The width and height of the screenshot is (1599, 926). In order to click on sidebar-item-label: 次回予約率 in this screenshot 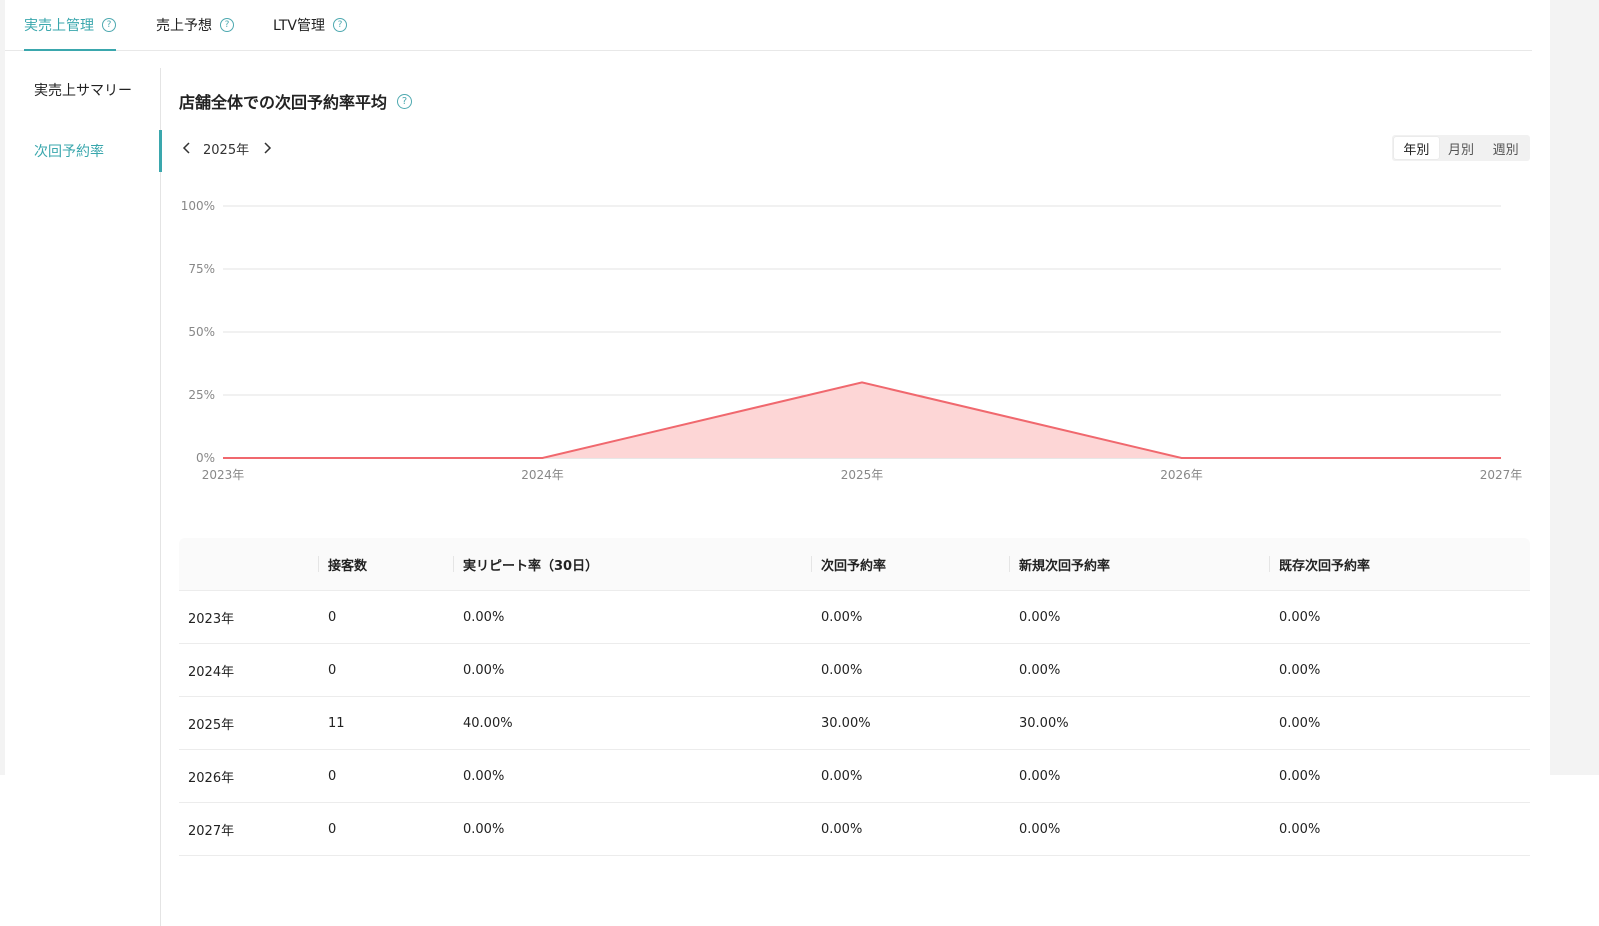, I will do `click(69, 152)`.